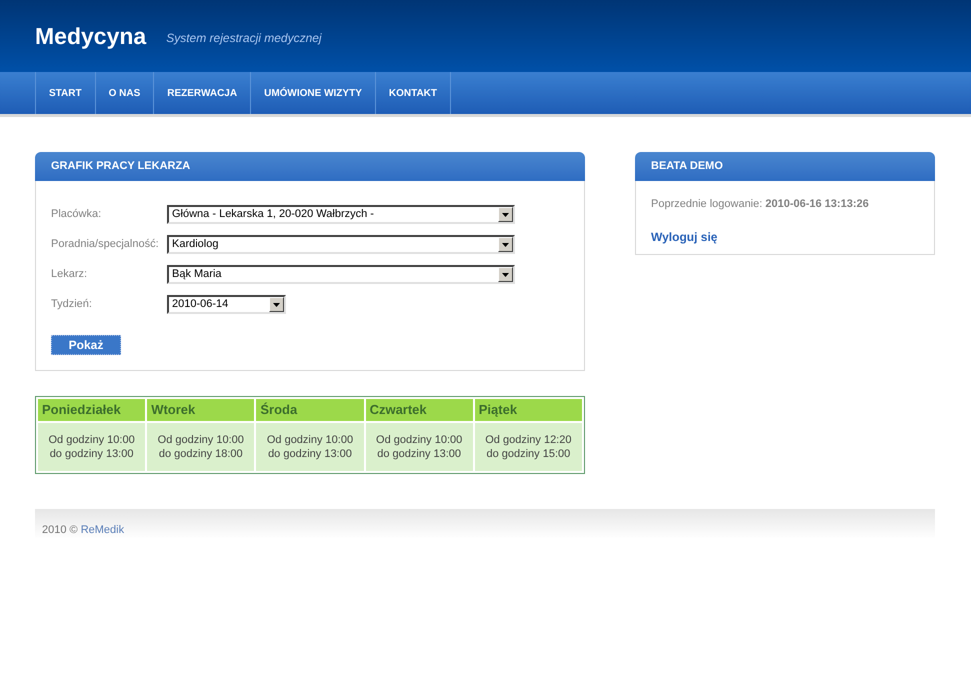 Image resolution: width=971 pixels, height=690 pixels. Describe the element at coordinates (528, 410) in the screenshot. I see `day-header: Piątek` at that location.